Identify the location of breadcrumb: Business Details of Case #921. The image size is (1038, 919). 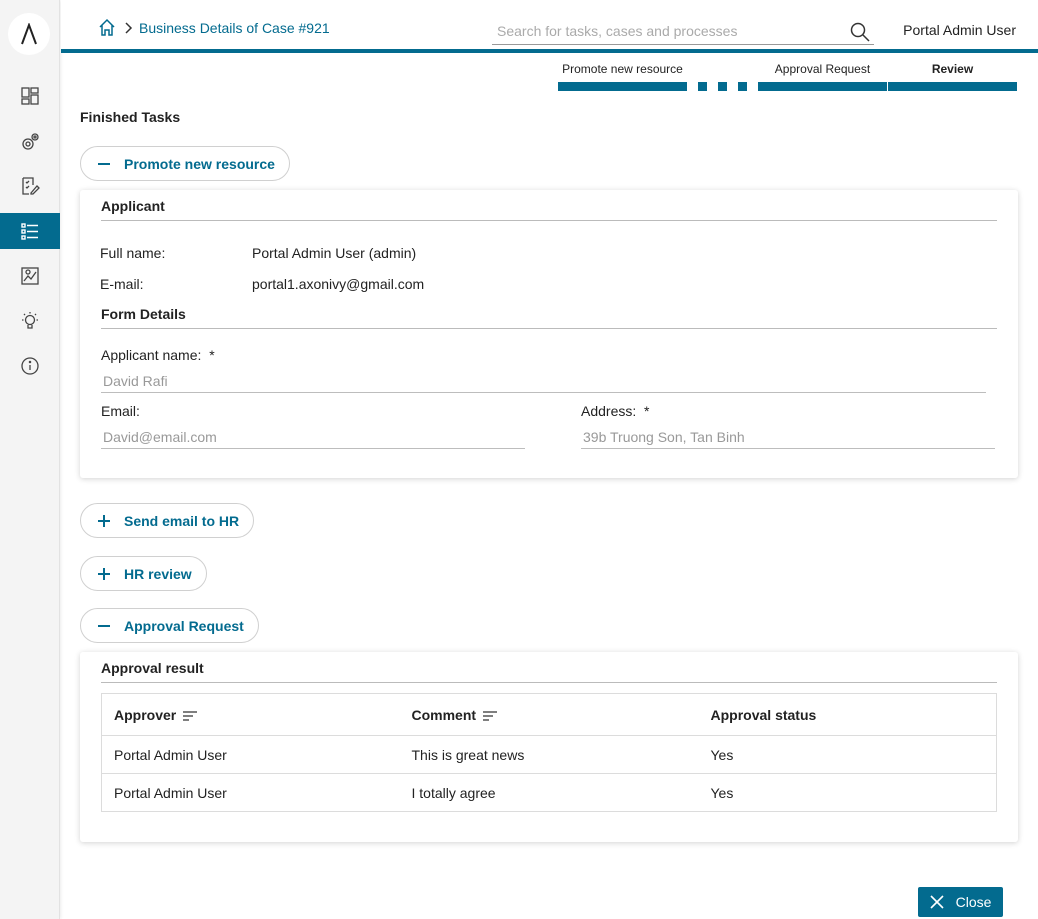
(213, 28).